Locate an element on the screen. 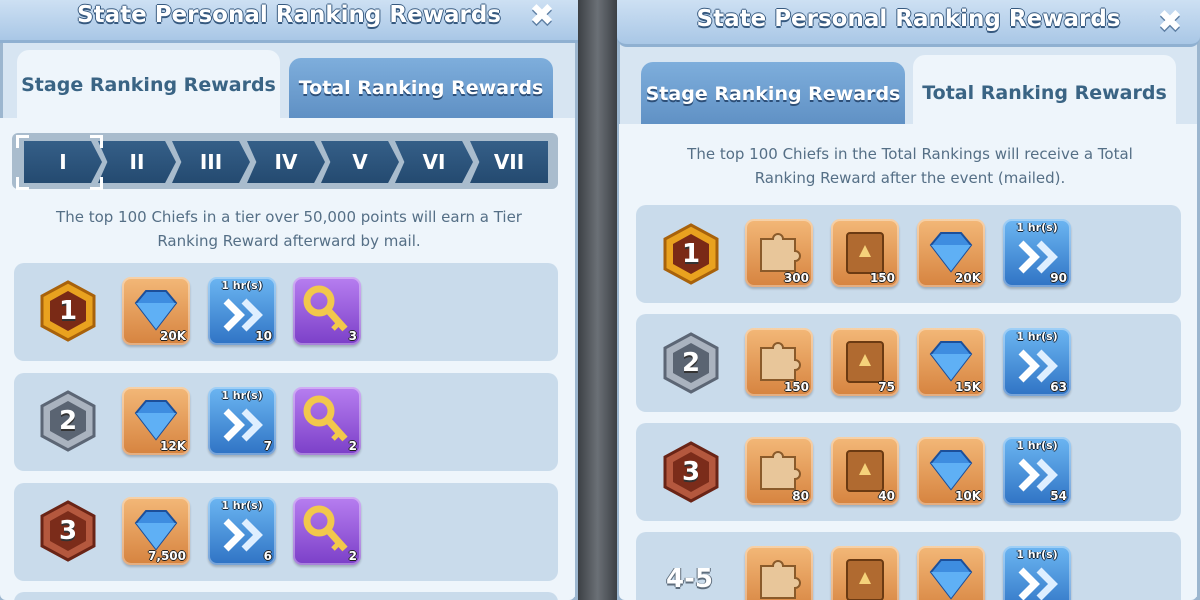 Image resolution: width=1200 pixels, height=600 pixels. reward-item-speedup: 1 hr(s) 90 is located at coordinates (1037, 253).